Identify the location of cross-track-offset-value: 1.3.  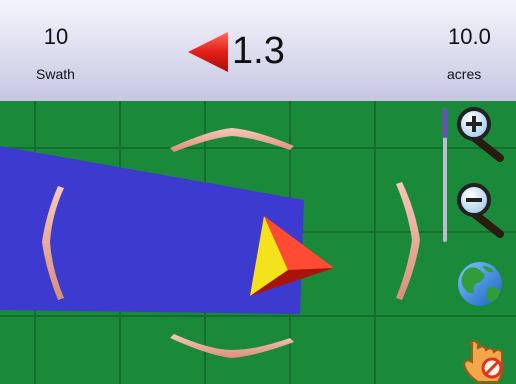
(258, 51).